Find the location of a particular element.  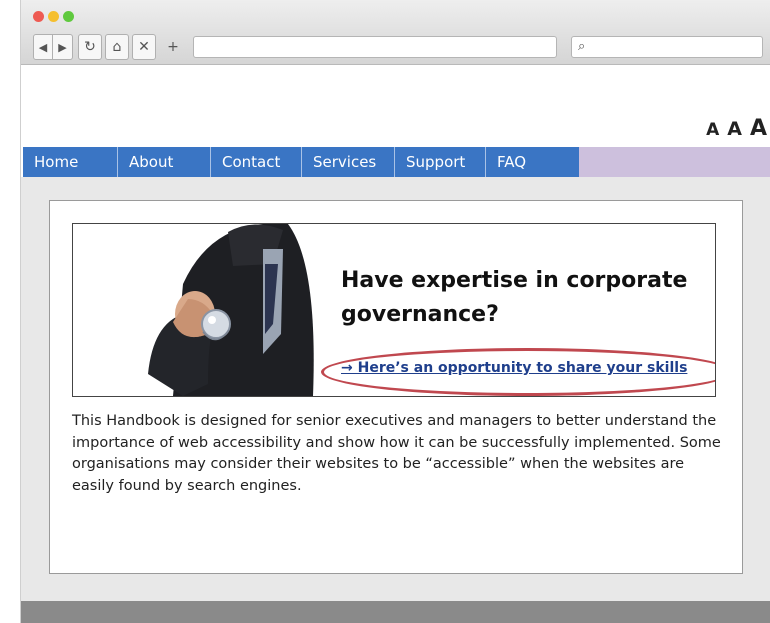

back-button: ◀ is located at coordinates (43, 47).